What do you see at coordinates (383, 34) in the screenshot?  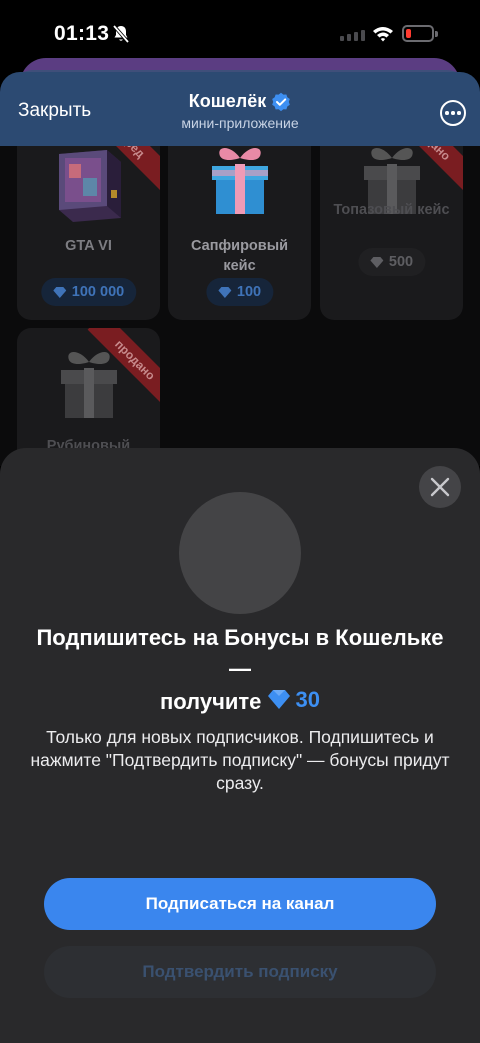 I see `wifi-icon` at bounding box center [383, 34].